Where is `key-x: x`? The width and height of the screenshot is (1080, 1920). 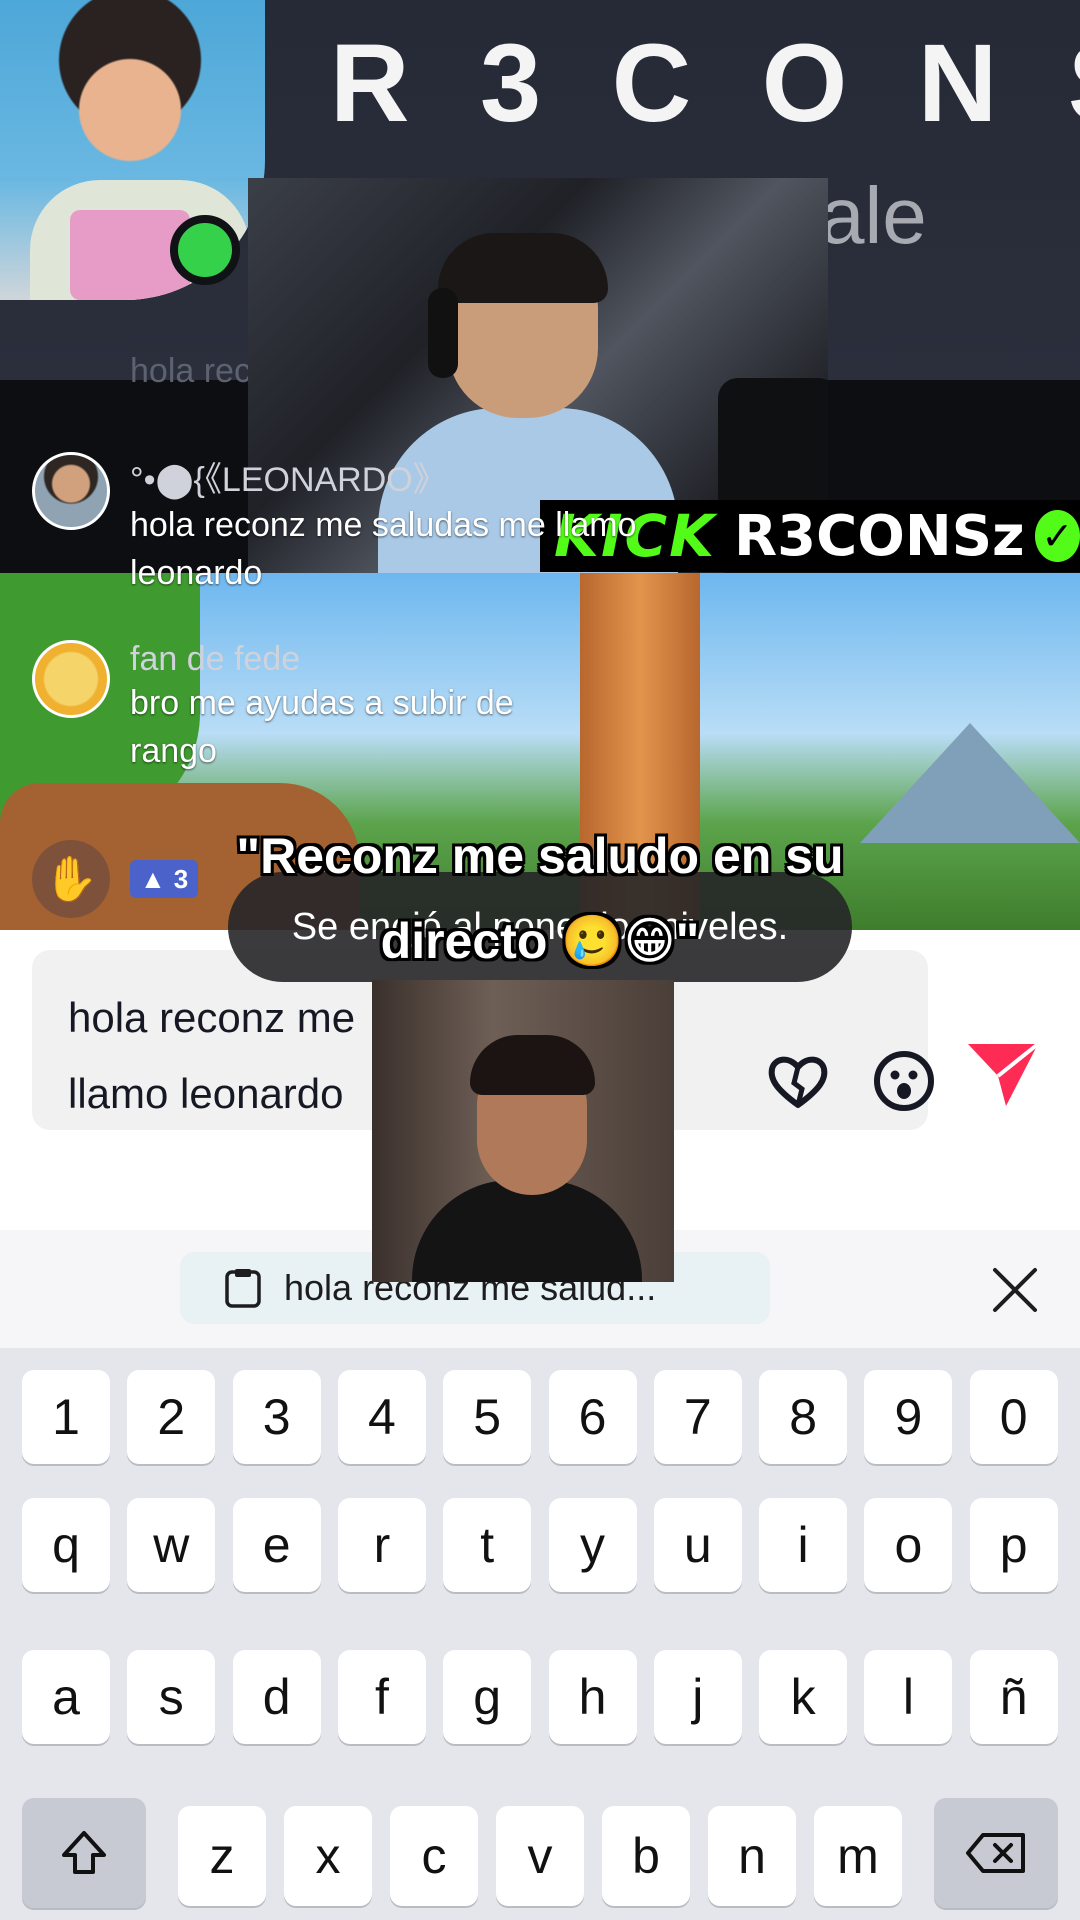
key-x: x is located at coordinates (328, 1856).